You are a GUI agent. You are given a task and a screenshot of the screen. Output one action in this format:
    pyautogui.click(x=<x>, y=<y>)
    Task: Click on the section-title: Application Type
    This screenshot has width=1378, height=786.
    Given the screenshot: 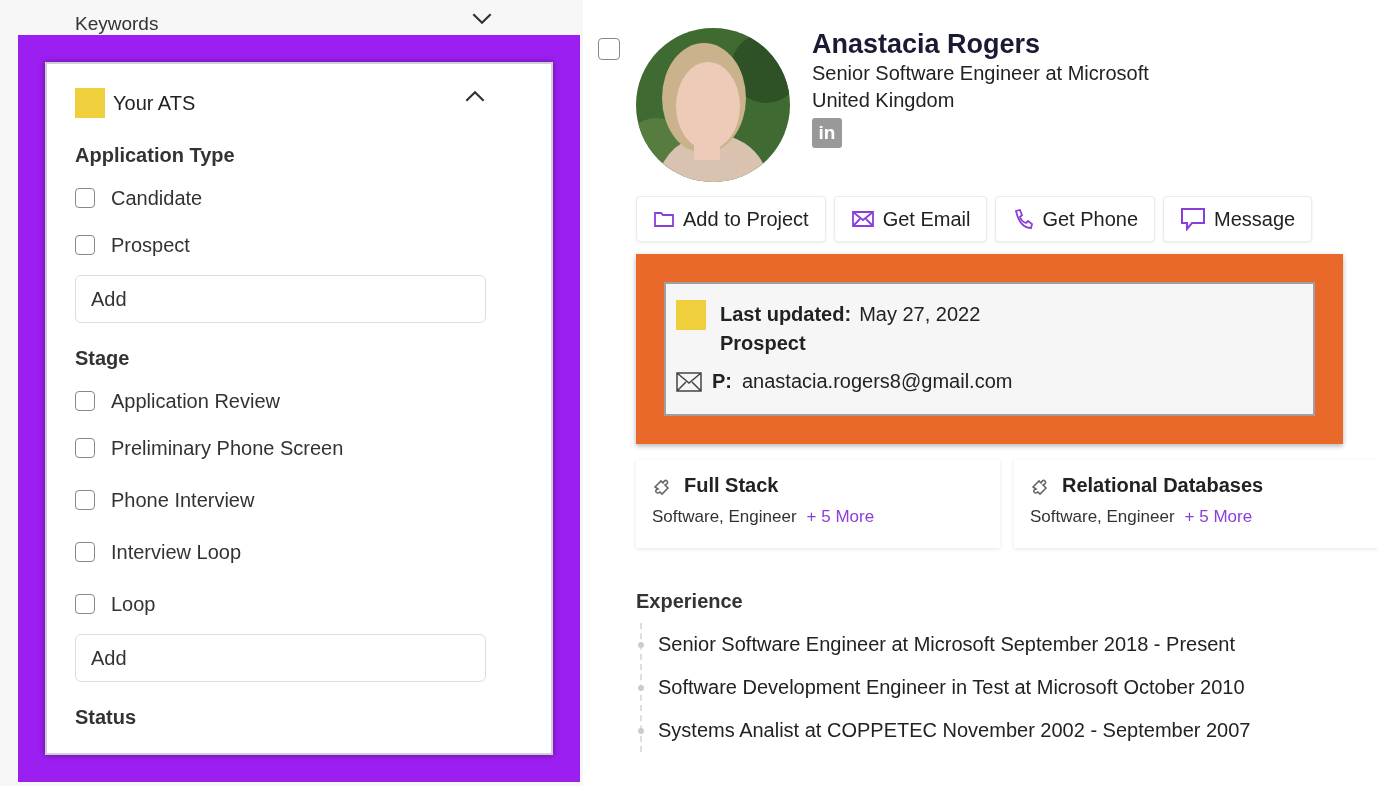 What is the action you would take?
    pyautogui.click(x=155, y=155)
    